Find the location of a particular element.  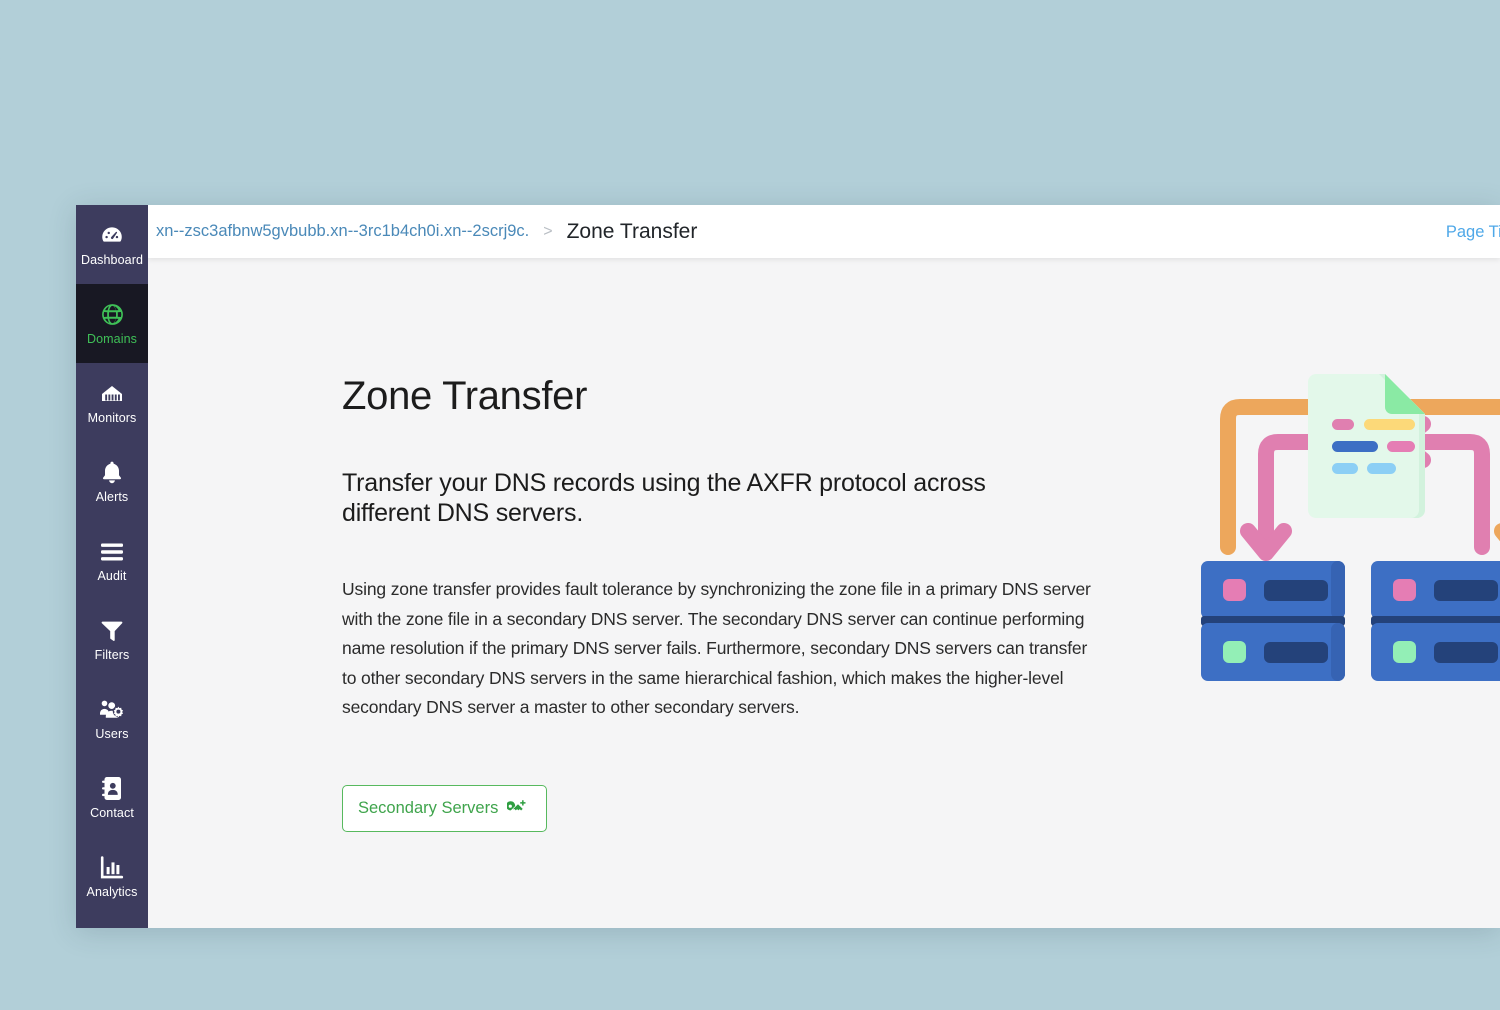

sidebar-item-analytics: Analytics is located at coordinates (112, 876).